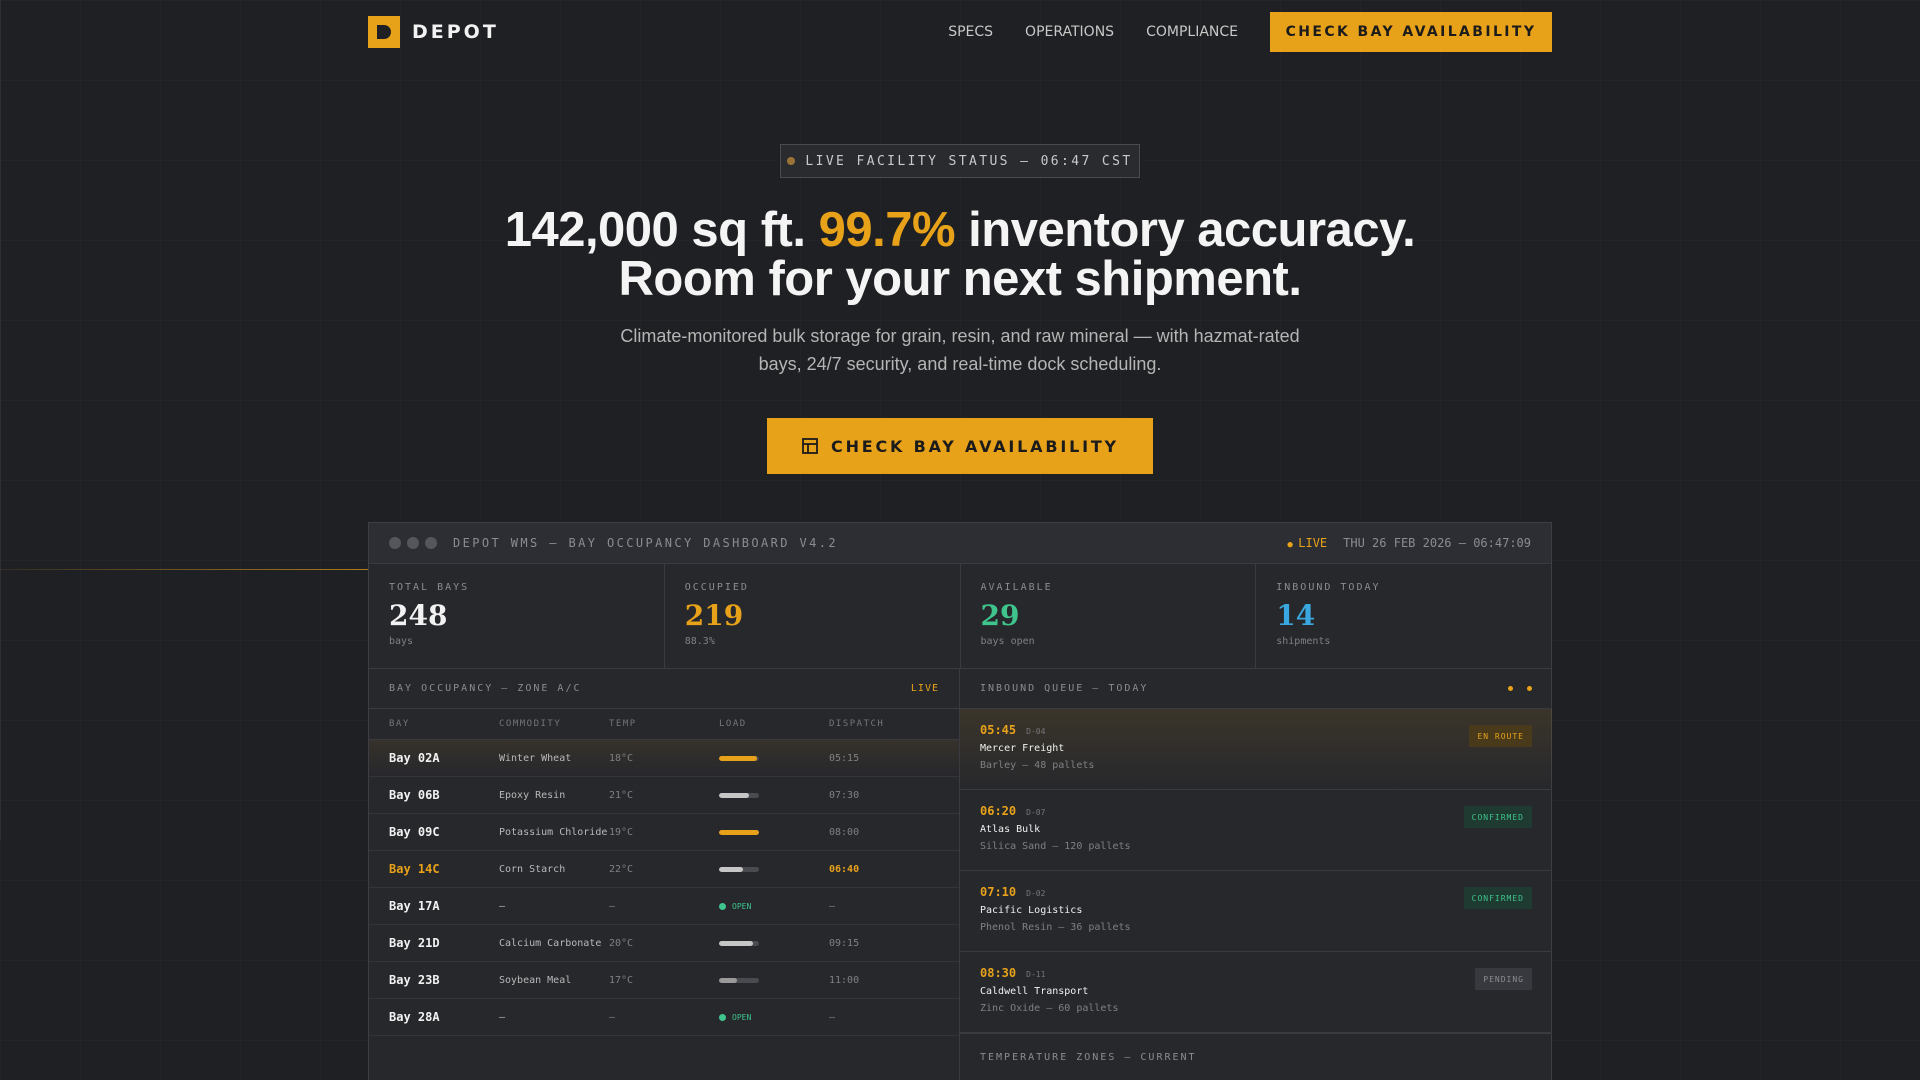 The image size is (1920, 1080). Describe the element at coordinates (960, 279) in the screenshot. I see `hero-title-line2: Room for your next shipment.` at that location.